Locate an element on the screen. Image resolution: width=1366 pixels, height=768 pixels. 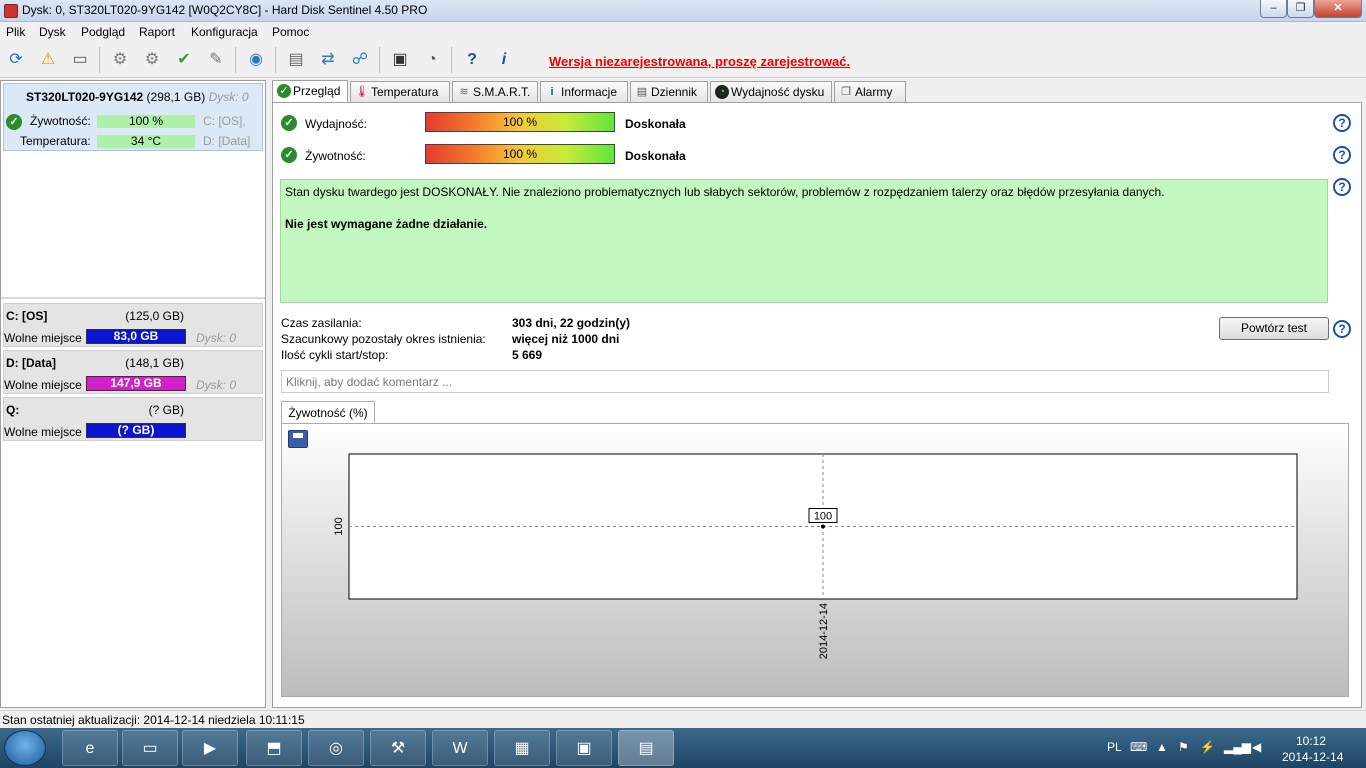
media-player-icon: ▶ is located at coordinates (210, 748).